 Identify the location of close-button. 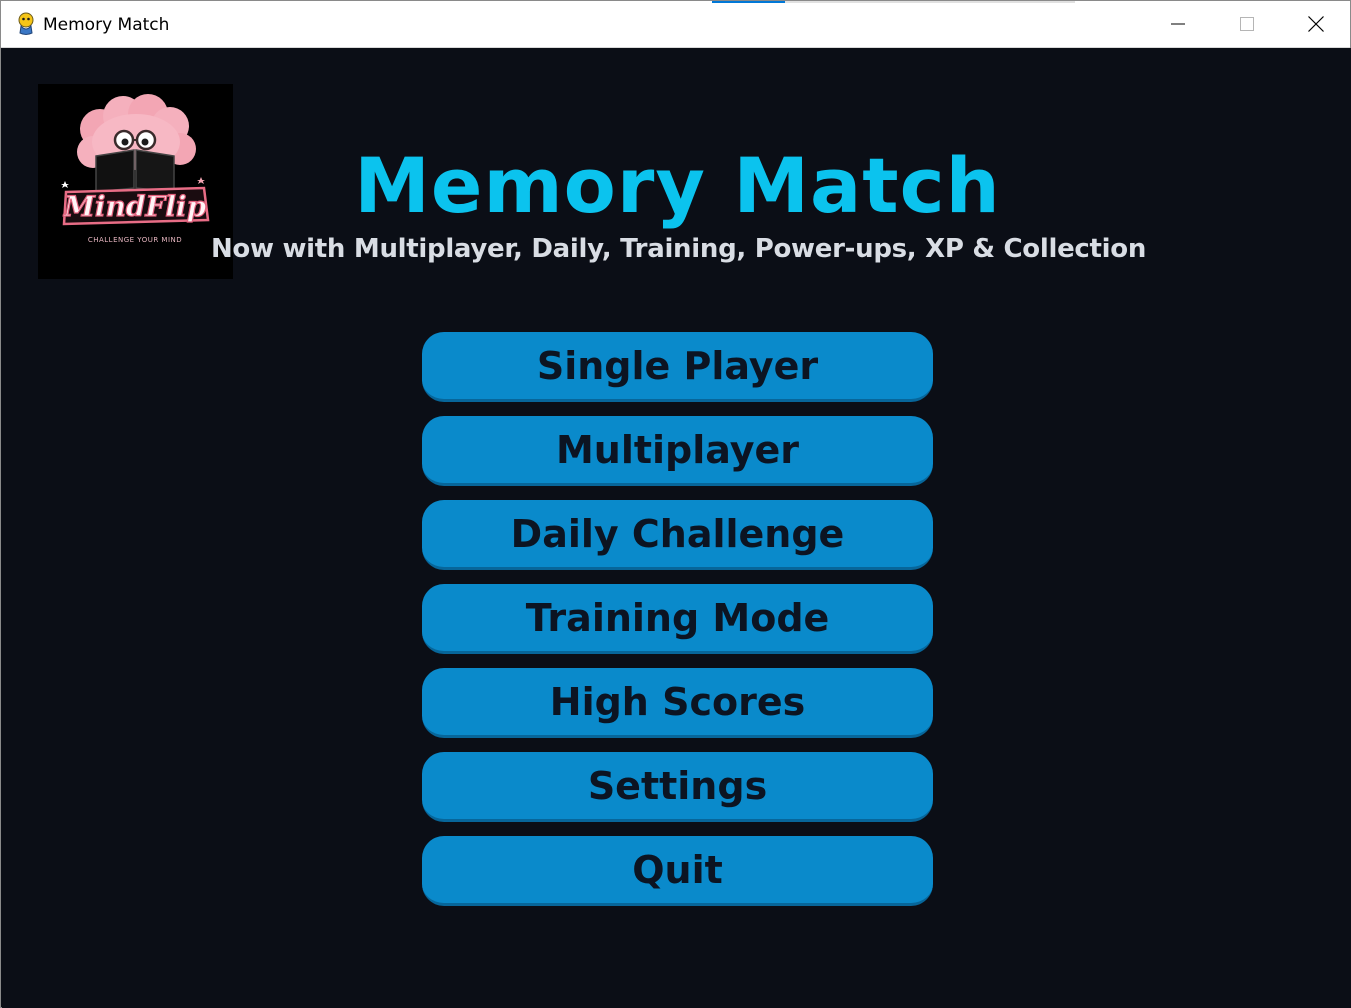
(1315, 24).